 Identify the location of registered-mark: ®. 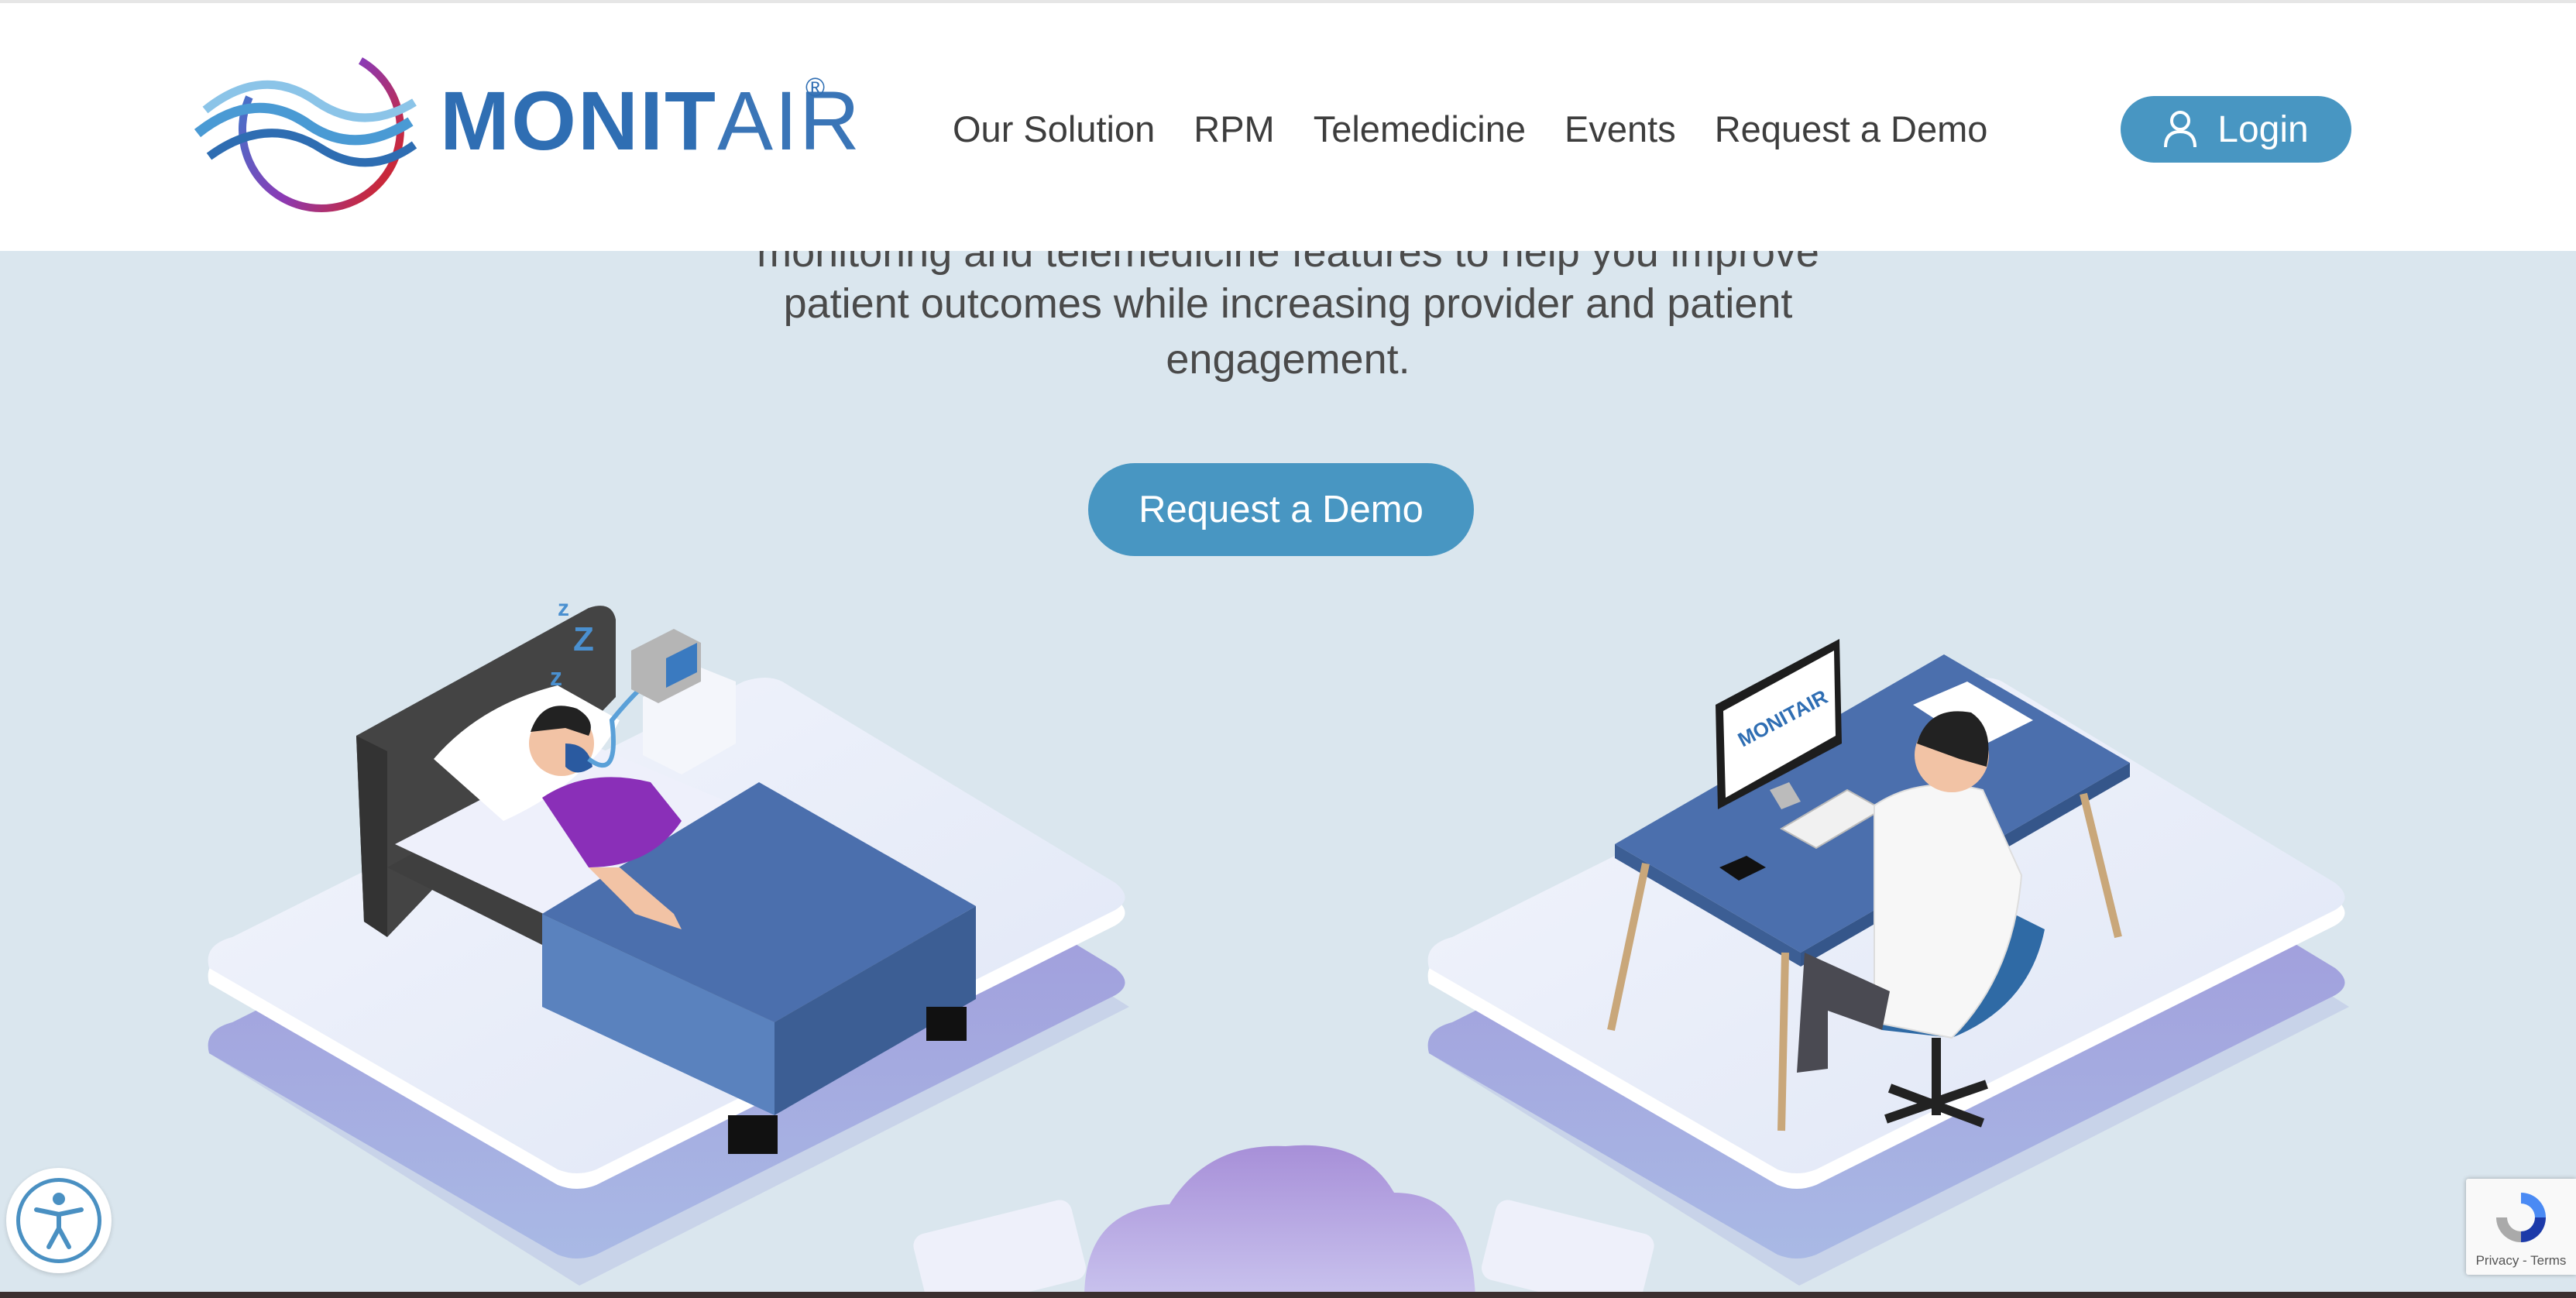
(815, 87).